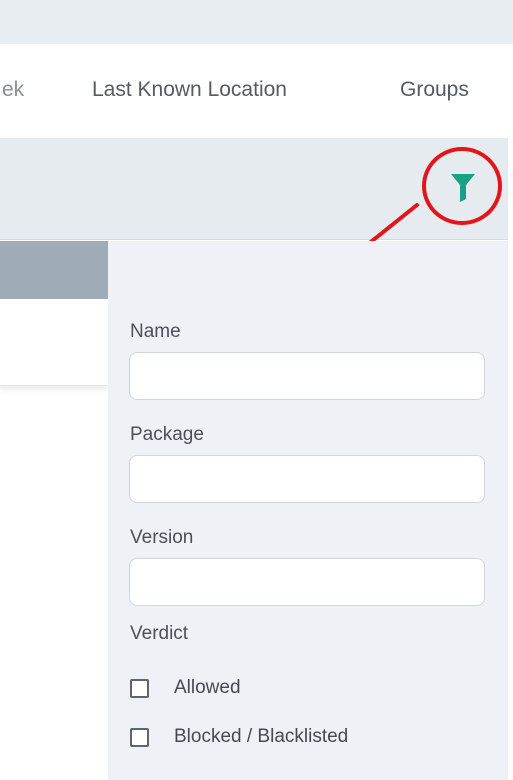 The height and width of the screenshot is (780, 513). I want to click on table-header-row, so click(54, 270).